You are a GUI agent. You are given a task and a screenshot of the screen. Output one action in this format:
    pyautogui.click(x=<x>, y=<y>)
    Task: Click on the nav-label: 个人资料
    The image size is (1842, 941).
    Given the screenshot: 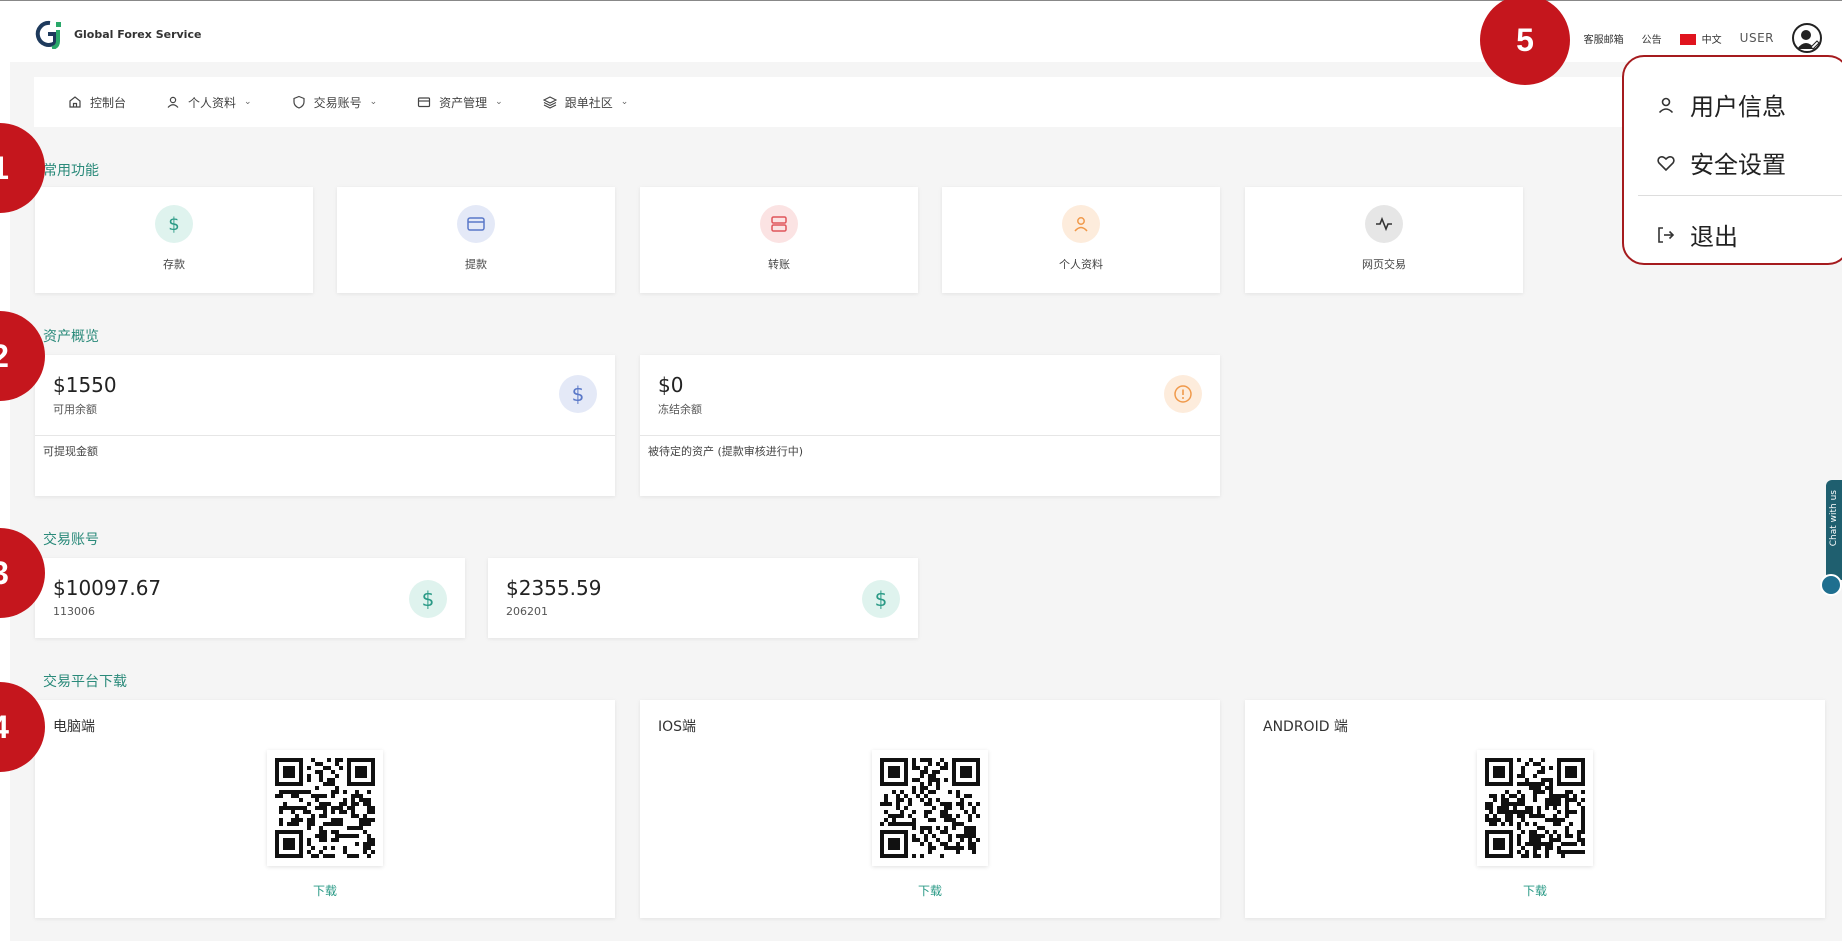 What is the action you would take?
    pyautogui.click(x=212, y=102)
    